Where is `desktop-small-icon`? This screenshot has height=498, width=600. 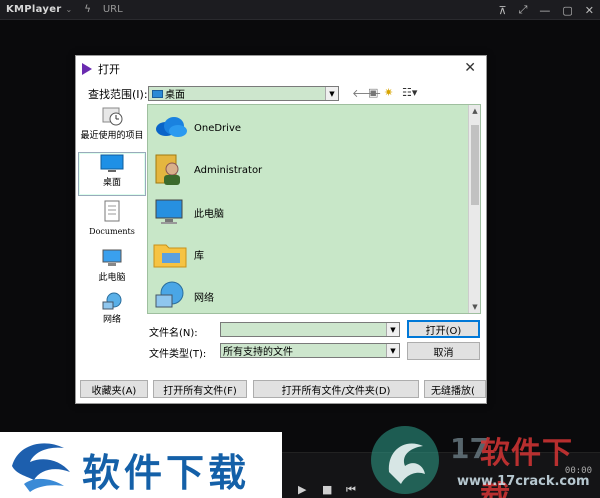 desktop-small-icon is located at coordinates (157, 94).